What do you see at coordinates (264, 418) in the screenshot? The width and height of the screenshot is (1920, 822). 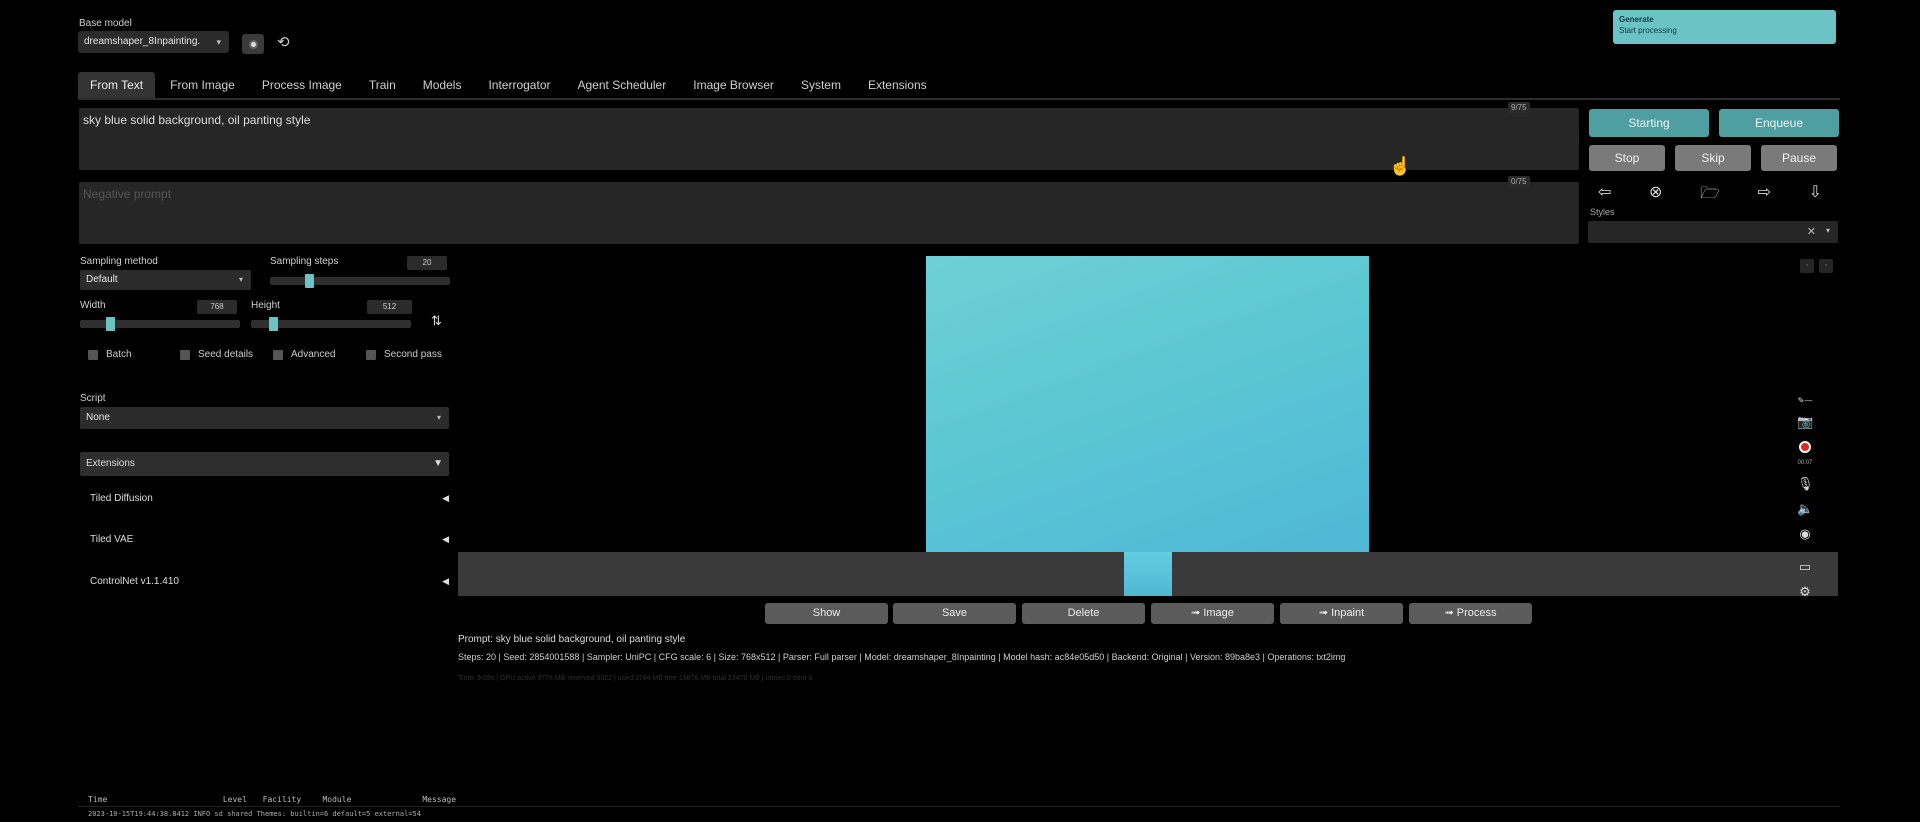 I see `script-select: None ▾` at bounding box center [264, 418].